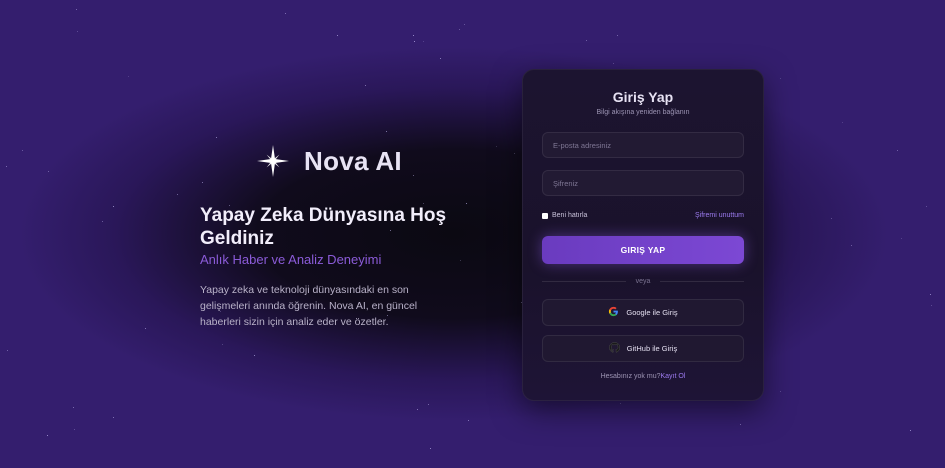 This screenshot has height=468, width=945. Describe the element at coordinates (273, 161) in the screenshot. I see `sparkle-star-icon` at that location.